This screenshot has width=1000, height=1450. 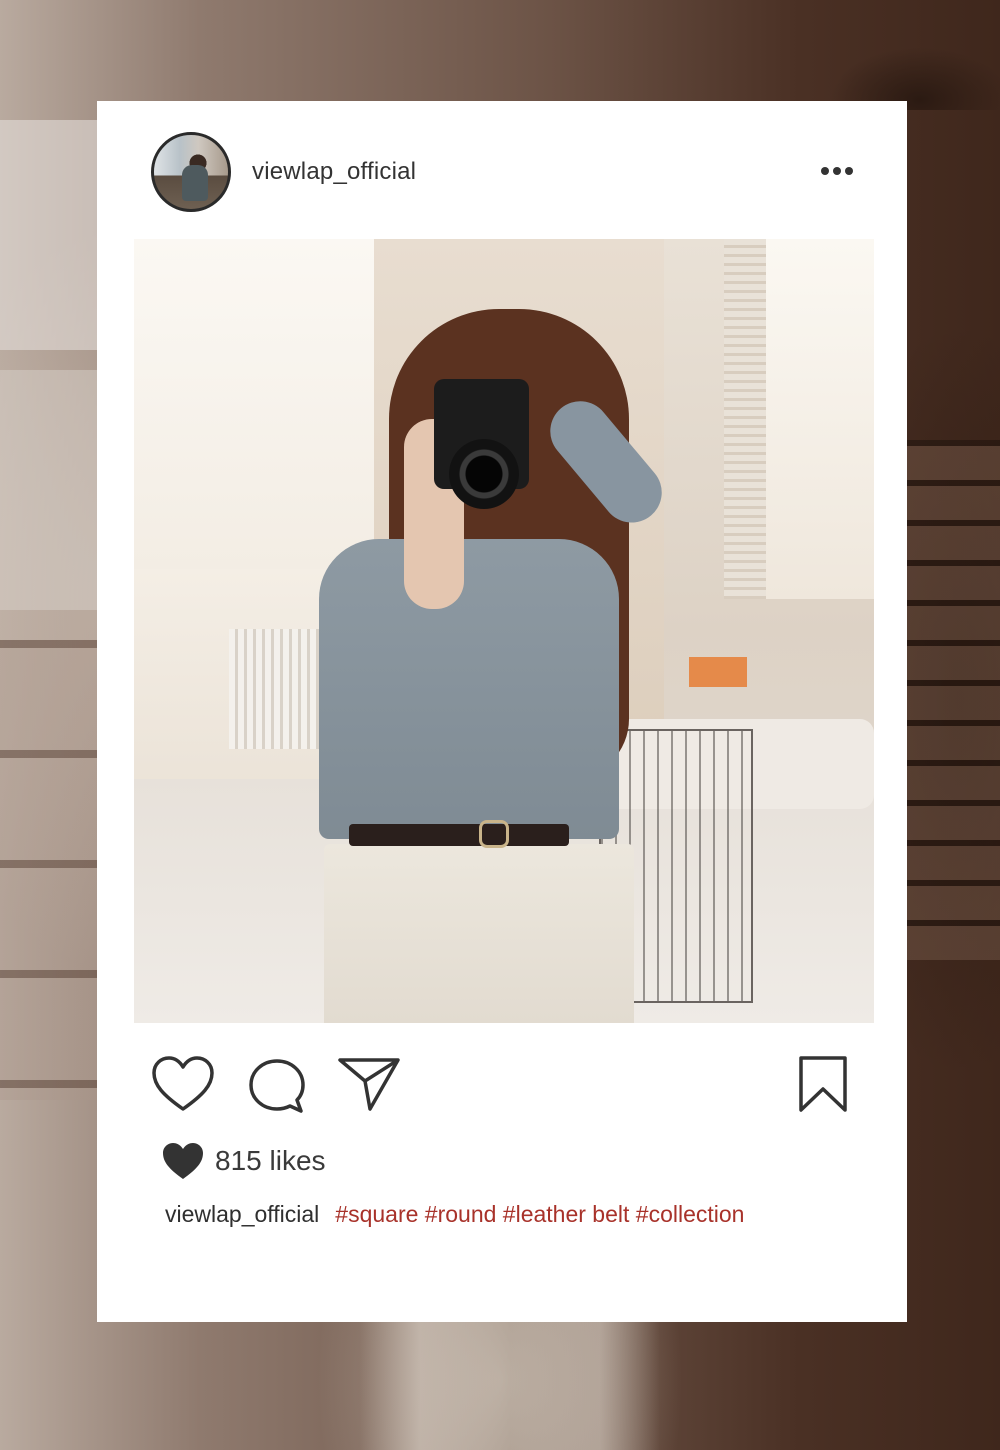 I want to click on photo-figure-pants, so click(x=479, y=933).